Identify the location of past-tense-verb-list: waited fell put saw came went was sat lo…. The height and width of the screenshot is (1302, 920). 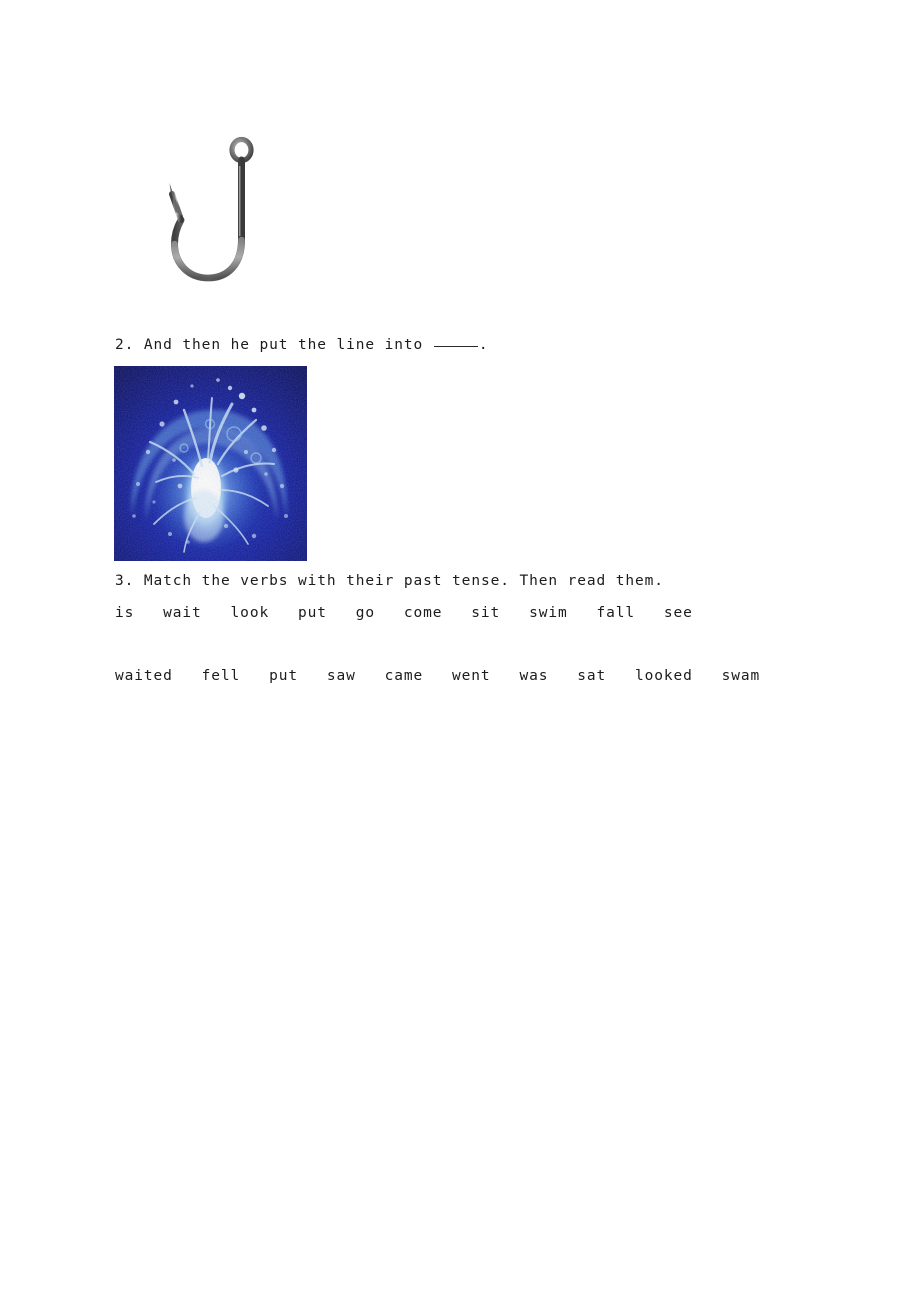
(437, 676).